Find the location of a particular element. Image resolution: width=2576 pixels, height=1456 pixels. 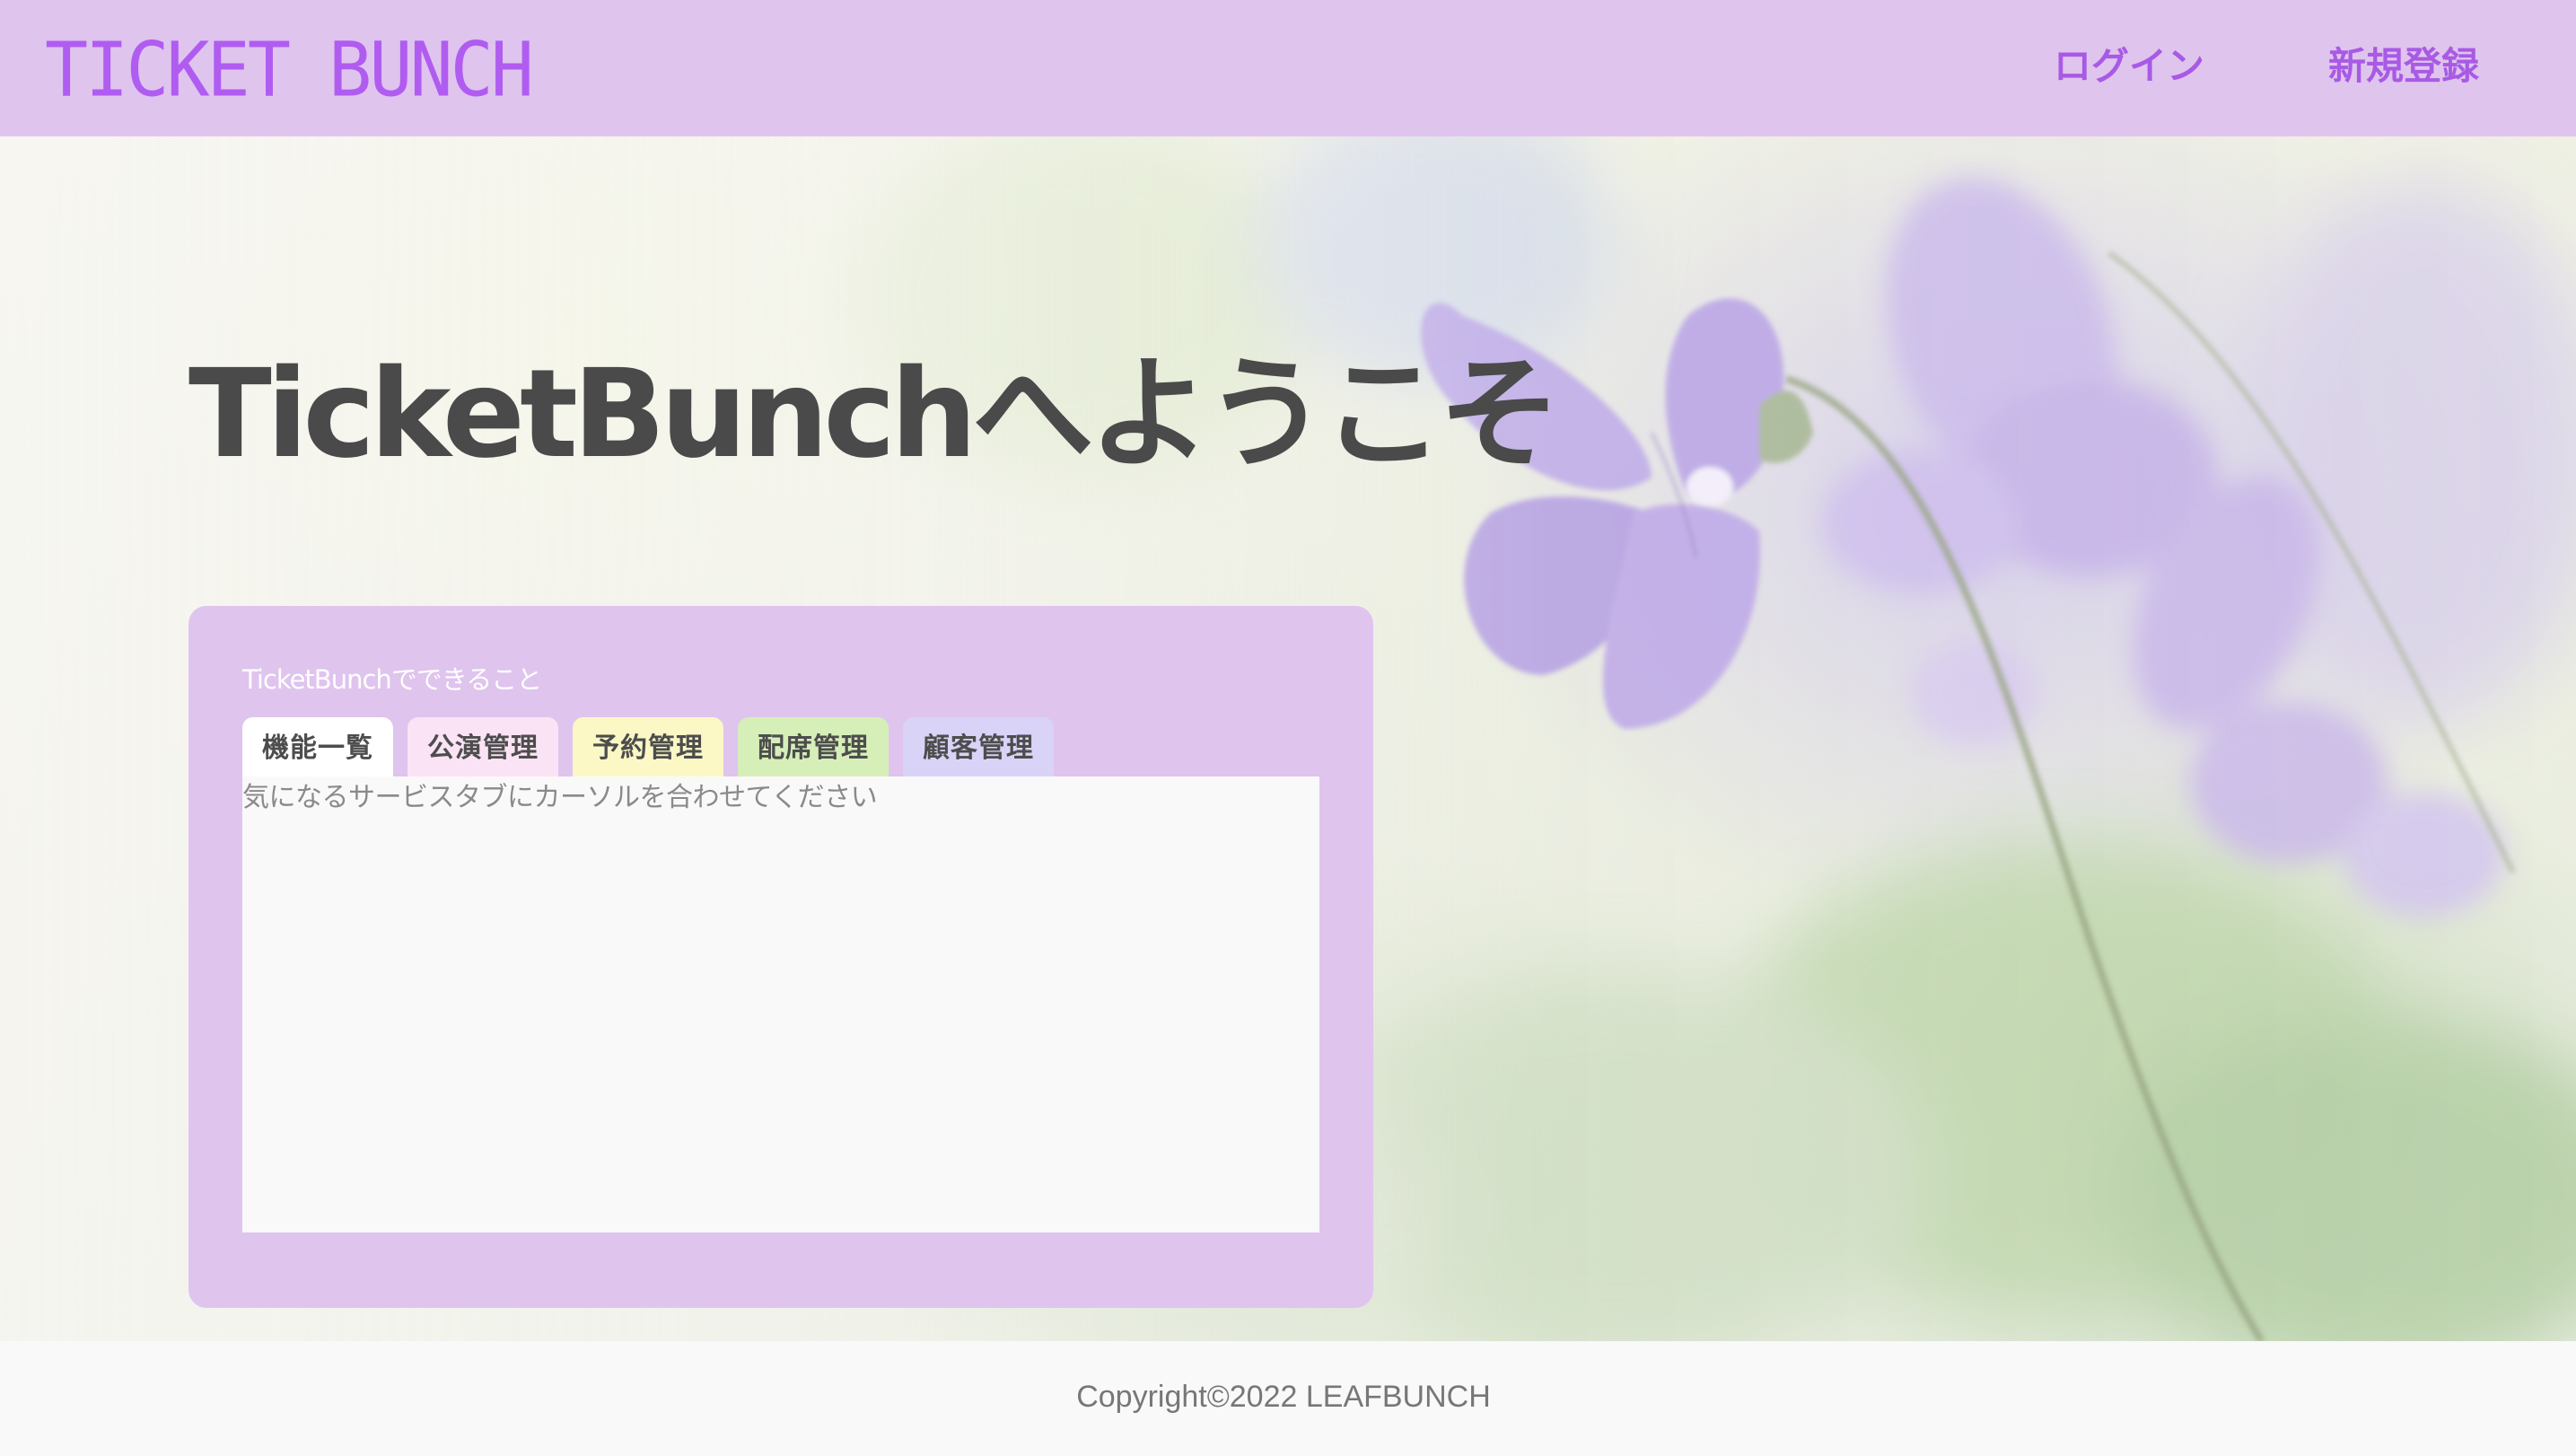

tab-customer-management: 顧客管理 is located at coordinates (978, 746).